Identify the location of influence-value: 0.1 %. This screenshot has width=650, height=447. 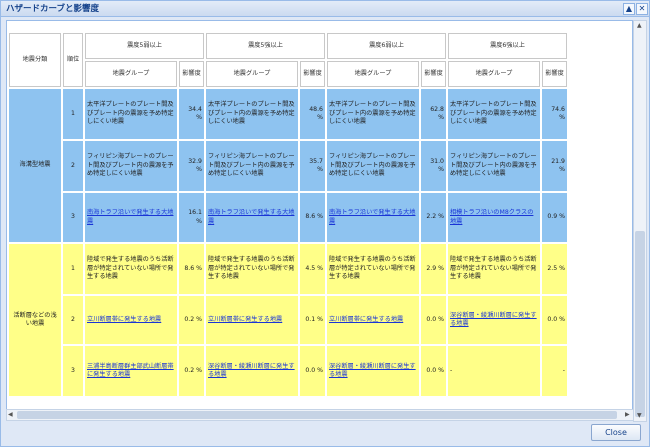
(312, 320).